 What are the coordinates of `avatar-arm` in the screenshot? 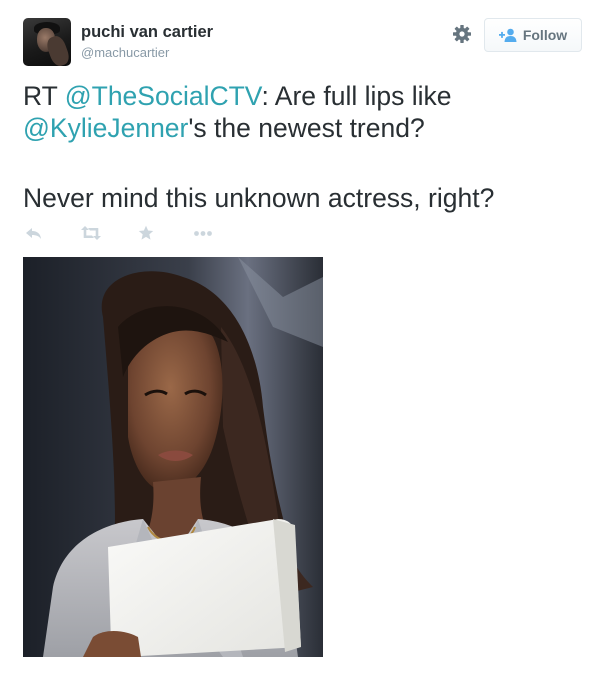 It's located at (57, 49).